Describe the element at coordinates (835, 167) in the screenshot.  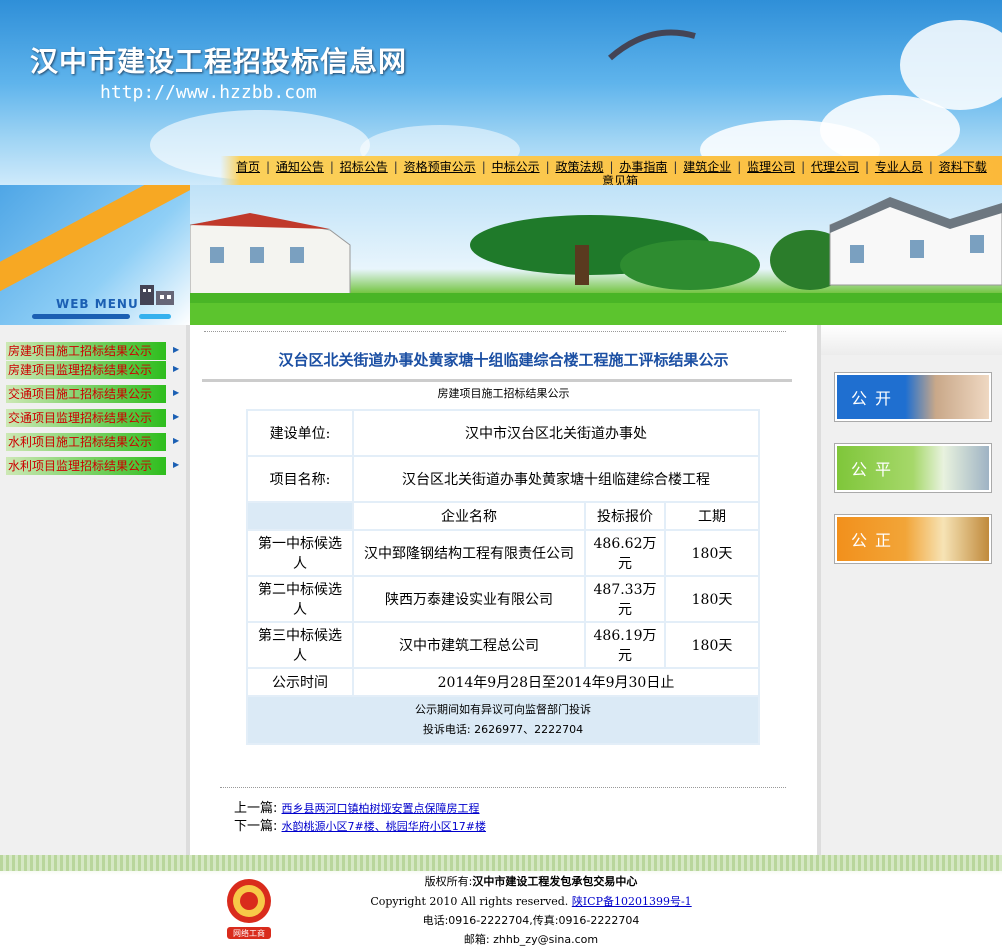
I see `nav-agency: 代理公司` at that location.